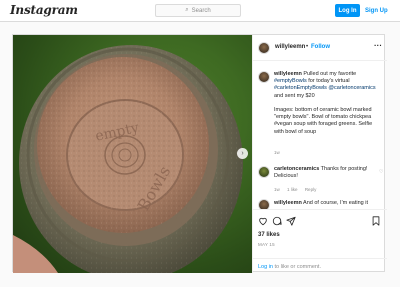 The width and height of the screenshot is (400, 287). Describe the element at coordinates (269, 235) in the screenshot. I see `likes-count: 37 likes` at that location.